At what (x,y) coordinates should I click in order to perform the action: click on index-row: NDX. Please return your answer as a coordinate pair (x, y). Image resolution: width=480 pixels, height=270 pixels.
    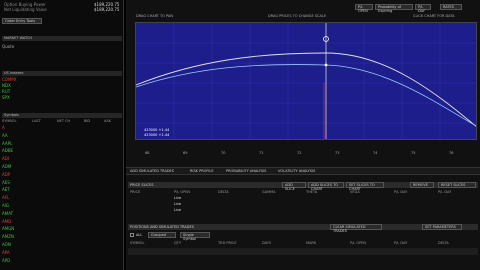
    Looking at the image, I should click on (62, 85).